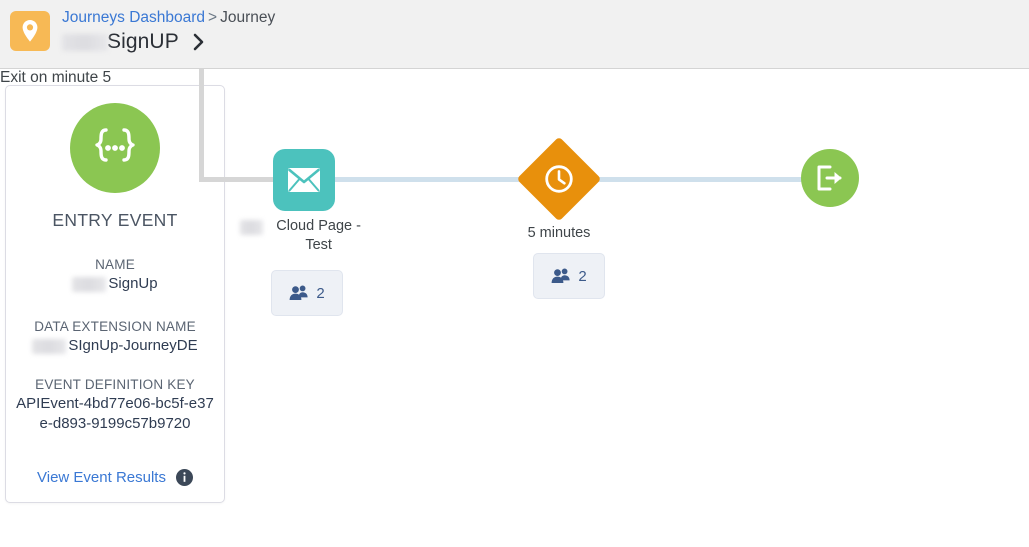 This screenshot has width=1029, height=547. I want to click on flow-node-exit, so click(830, 178).